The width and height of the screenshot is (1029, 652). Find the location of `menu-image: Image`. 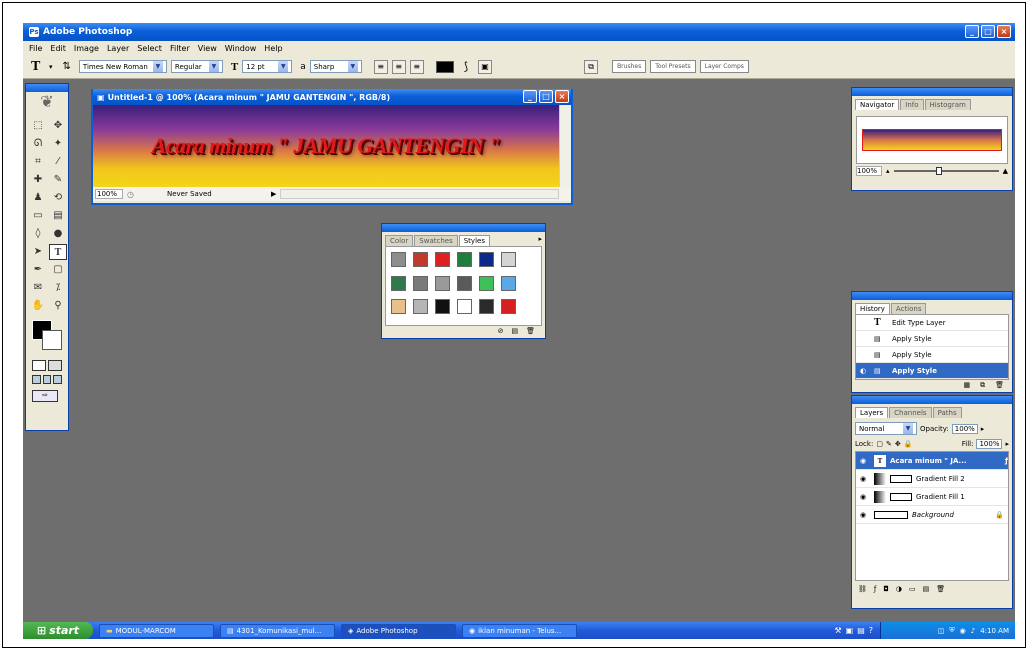

menu-image: Image is located at coordinates (86, 48).